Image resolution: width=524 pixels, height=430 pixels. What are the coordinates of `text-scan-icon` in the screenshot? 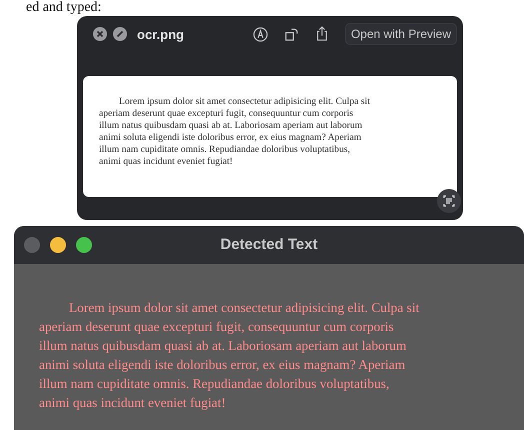 It's located at (449, 201).